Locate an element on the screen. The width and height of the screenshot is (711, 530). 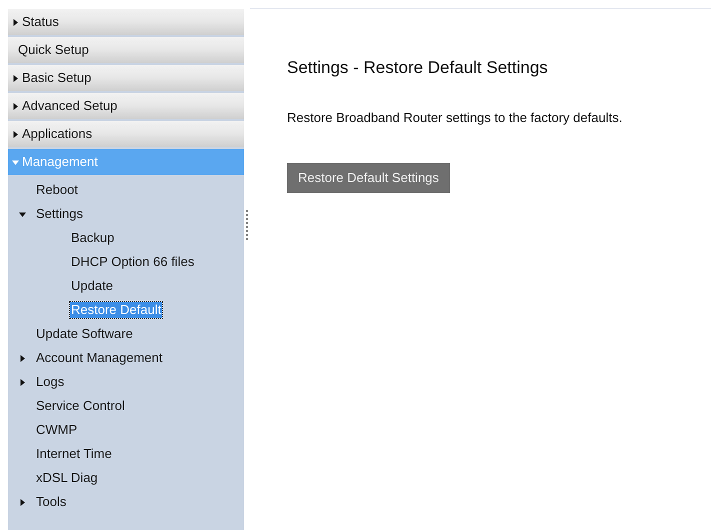
menu-item: Backup is located at coordinates (93, 238).